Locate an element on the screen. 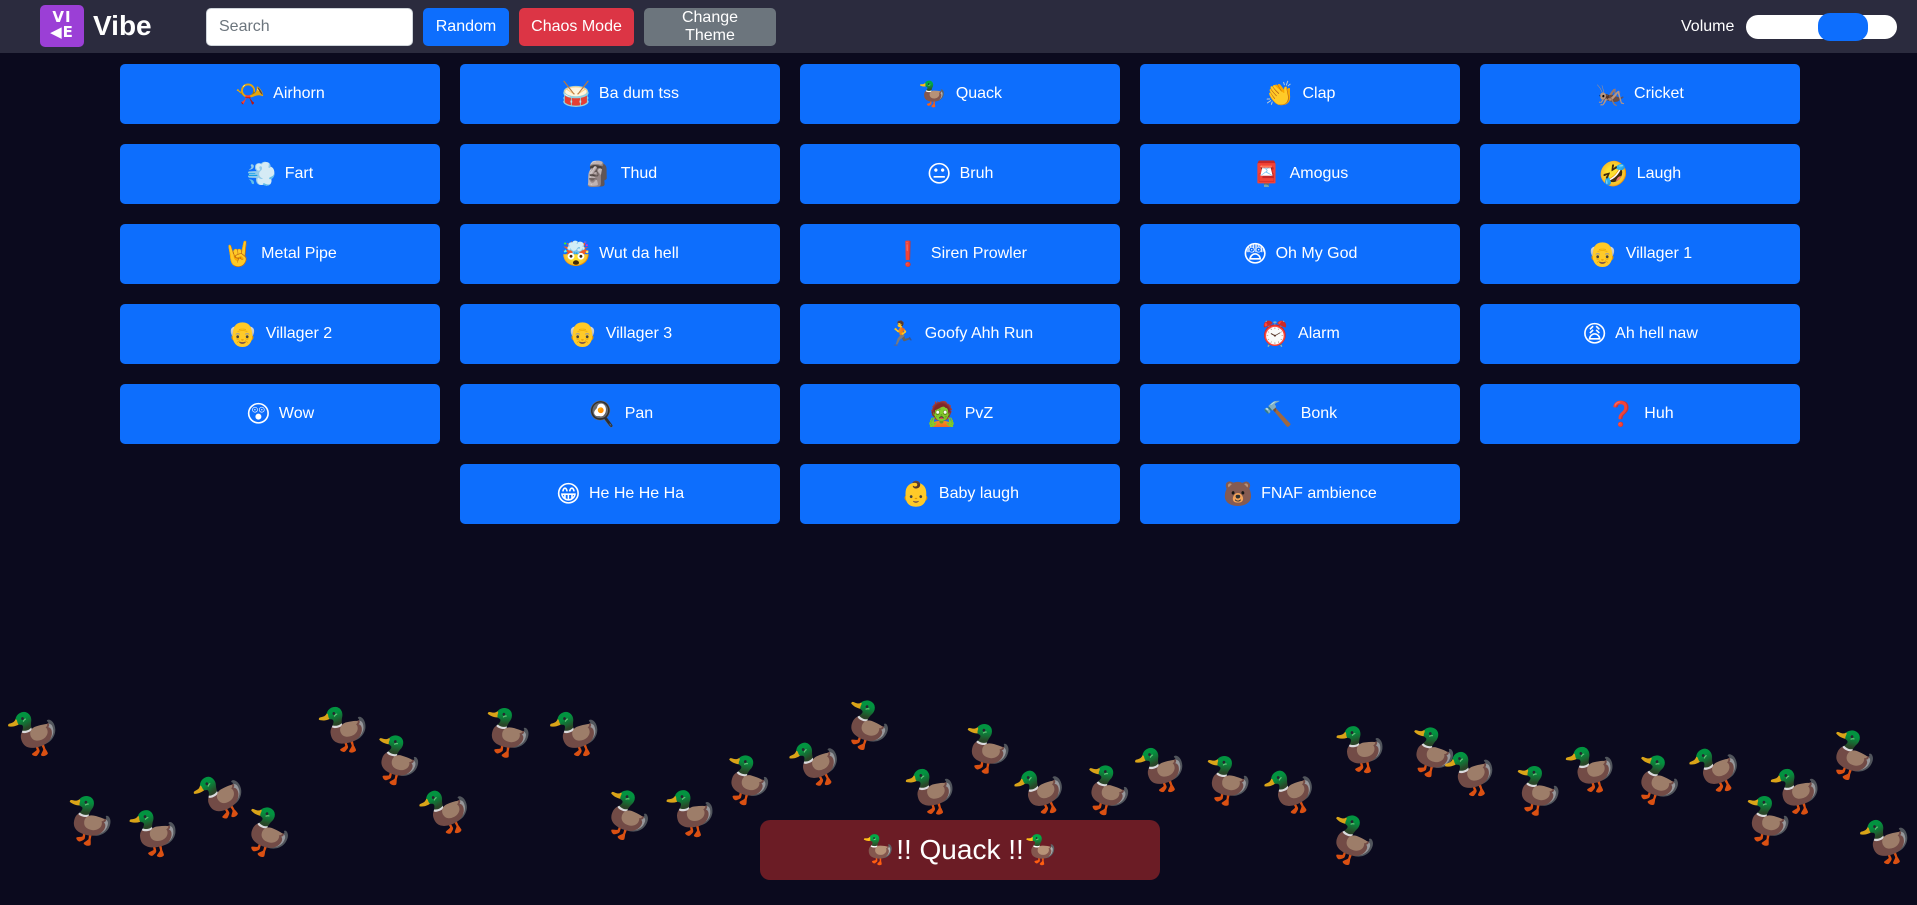 Image resolution: width=1917 pixels, height=905 pixels. sound-label: Metal Pipe is located at coordinates (299, 253).